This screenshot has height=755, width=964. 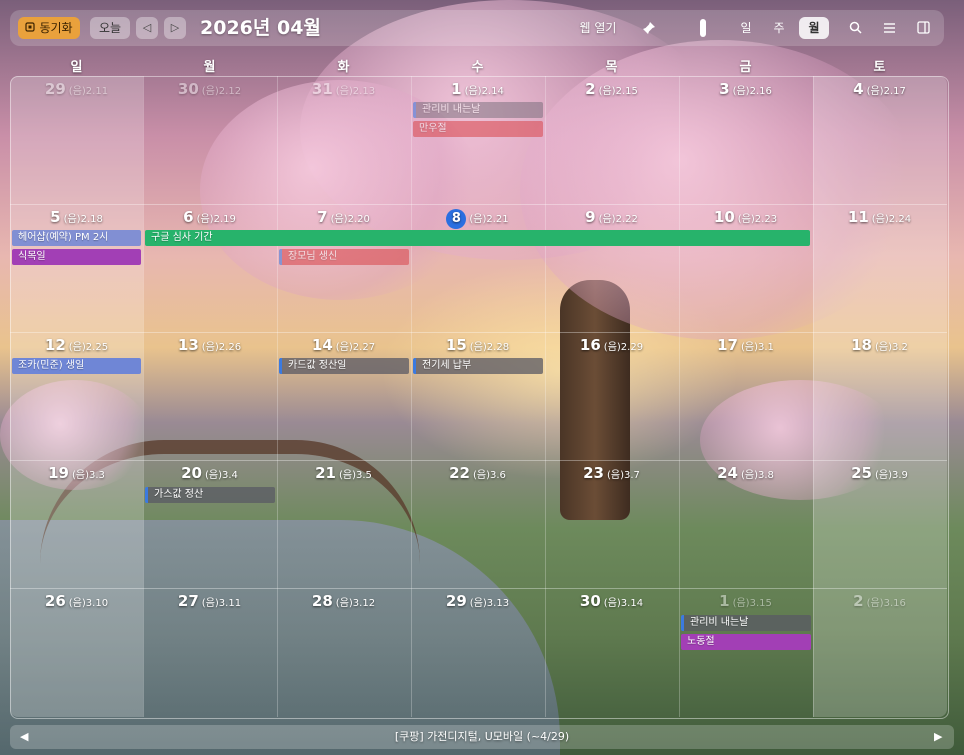 I want to click on search-icon, so click(x=855, y=28).